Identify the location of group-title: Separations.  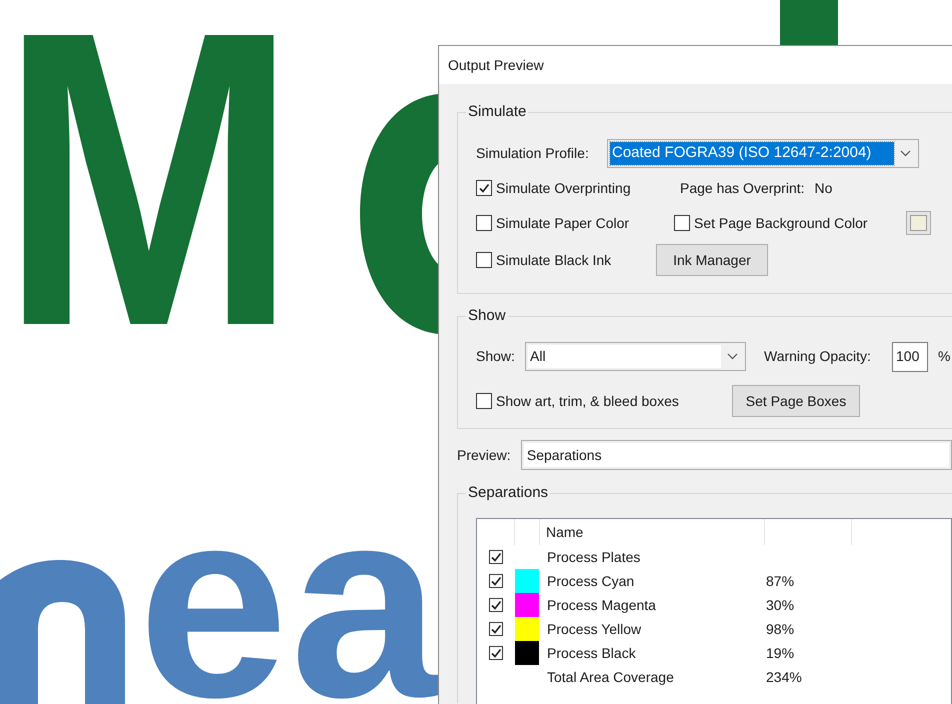
(508, 493).